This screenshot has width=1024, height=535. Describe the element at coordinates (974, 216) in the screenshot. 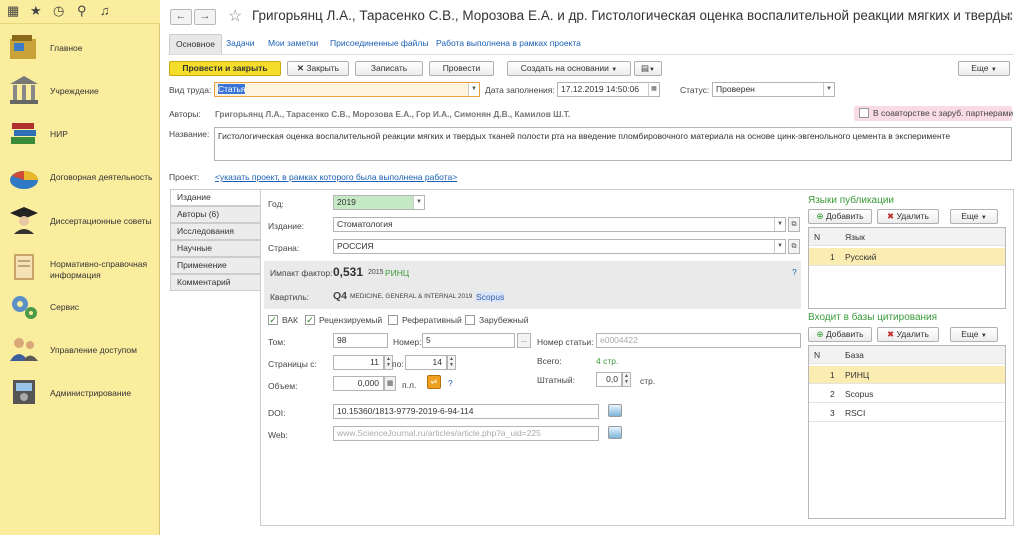

I see `languages-more-button: Еще ▼` at that location.